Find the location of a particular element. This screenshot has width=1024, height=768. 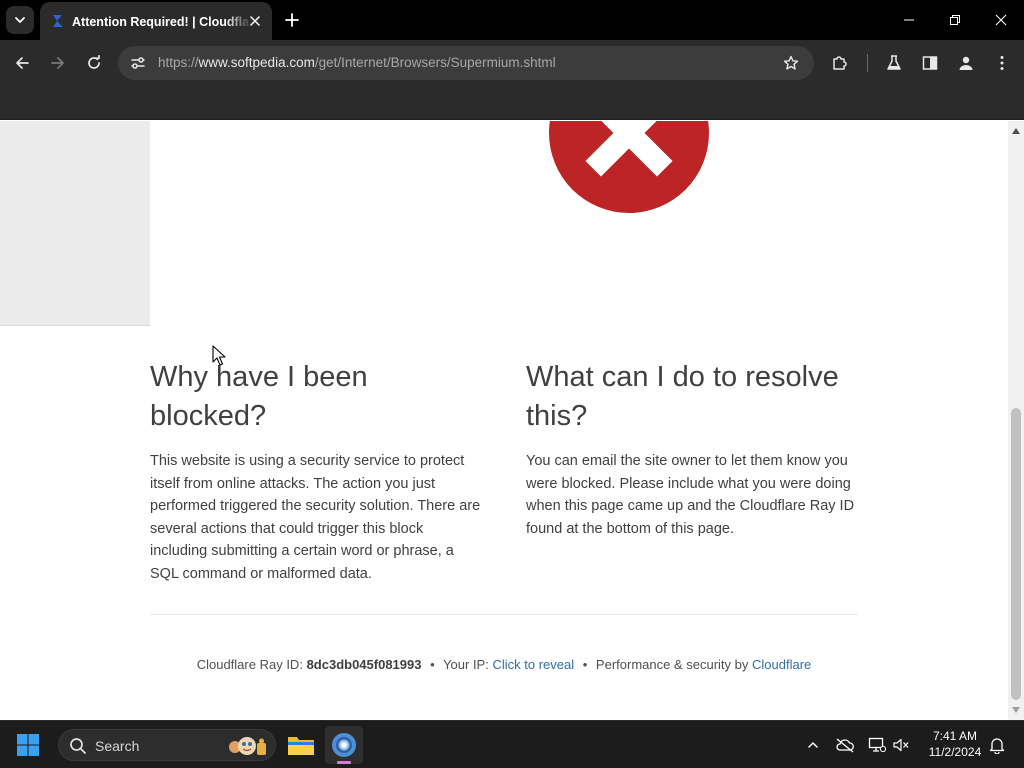

plus-icon is located at coordinates (292, 20).